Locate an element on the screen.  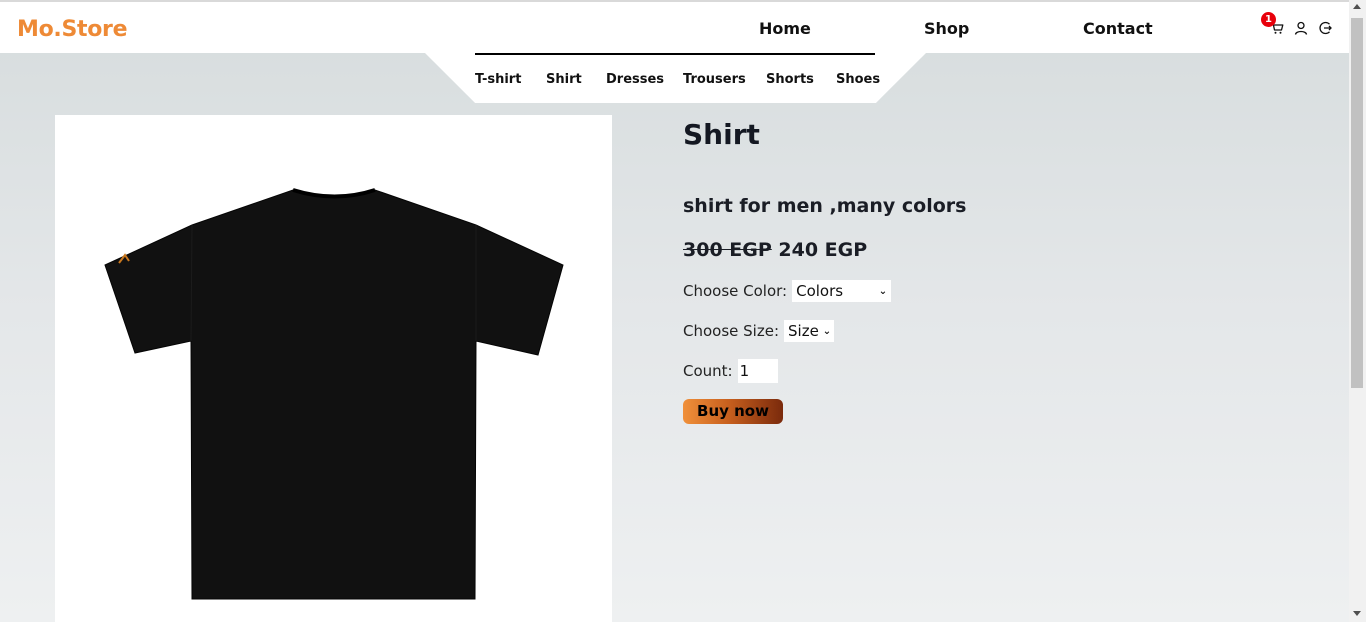
count-label: Count: is located at coordinates (708, 371).